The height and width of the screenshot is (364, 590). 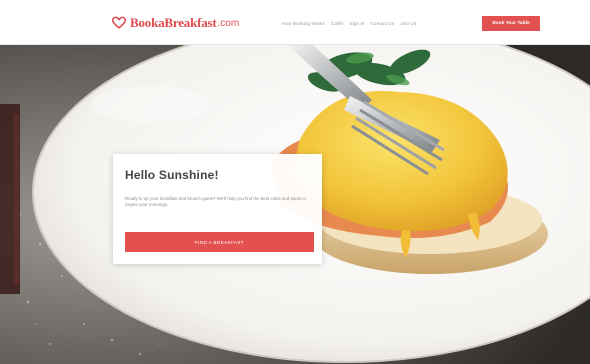 What do you see at coordinates (511, 23) in the screenshot?
I see `book-table-button: Book Your Table` at bounding box center [511, 23].